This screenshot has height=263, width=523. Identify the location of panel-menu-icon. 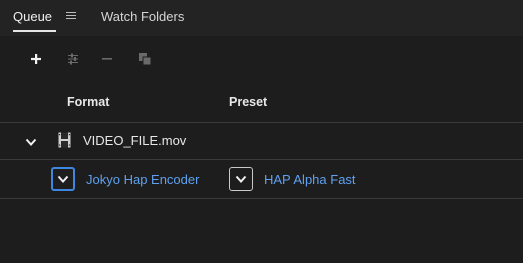
(71, 16).